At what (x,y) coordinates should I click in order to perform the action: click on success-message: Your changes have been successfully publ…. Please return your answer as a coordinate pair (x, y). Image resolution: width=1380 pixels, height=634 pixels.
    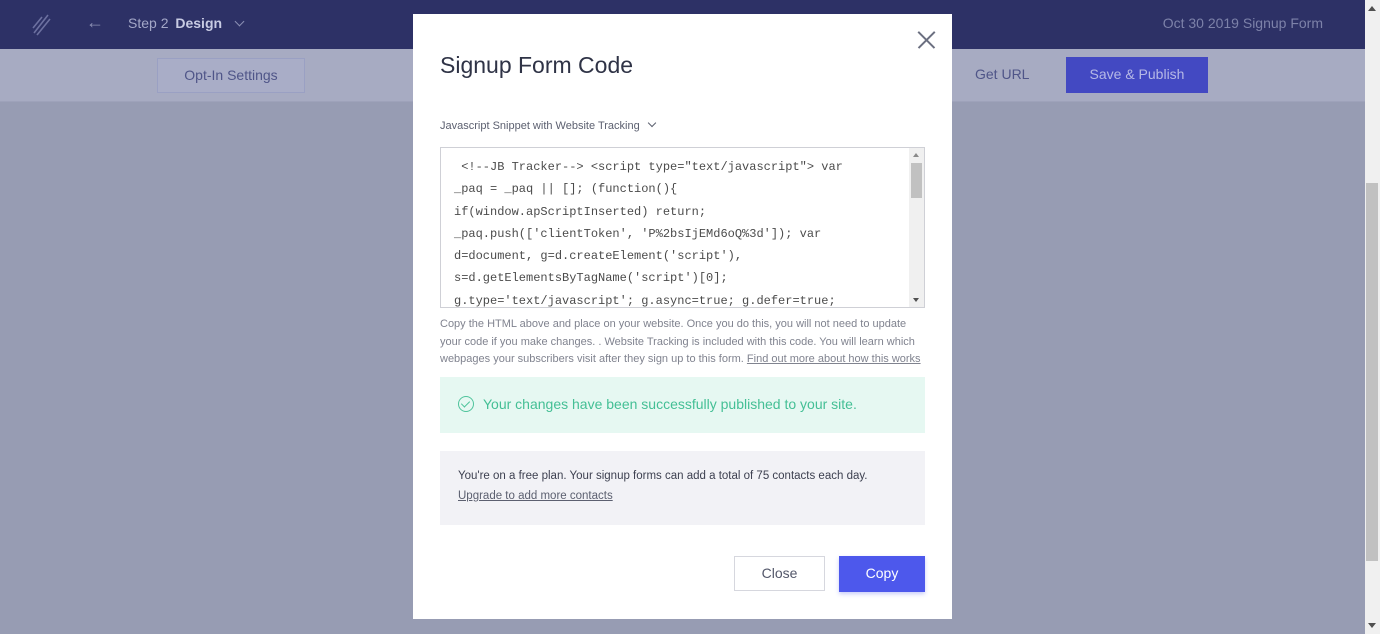
    Looking at the image, I should click on (670, 404).